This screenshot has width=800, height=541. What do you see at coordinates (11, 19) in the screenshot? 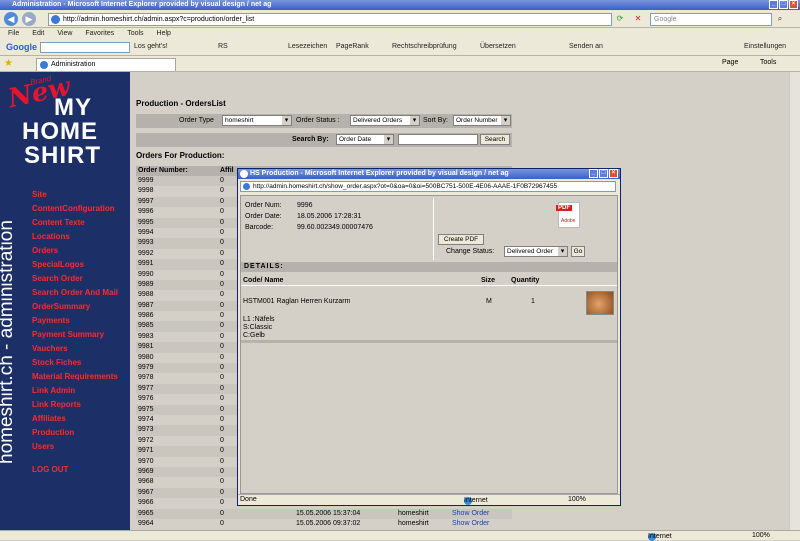
I see `back-button: ◀` at bounding box center [11, 19].